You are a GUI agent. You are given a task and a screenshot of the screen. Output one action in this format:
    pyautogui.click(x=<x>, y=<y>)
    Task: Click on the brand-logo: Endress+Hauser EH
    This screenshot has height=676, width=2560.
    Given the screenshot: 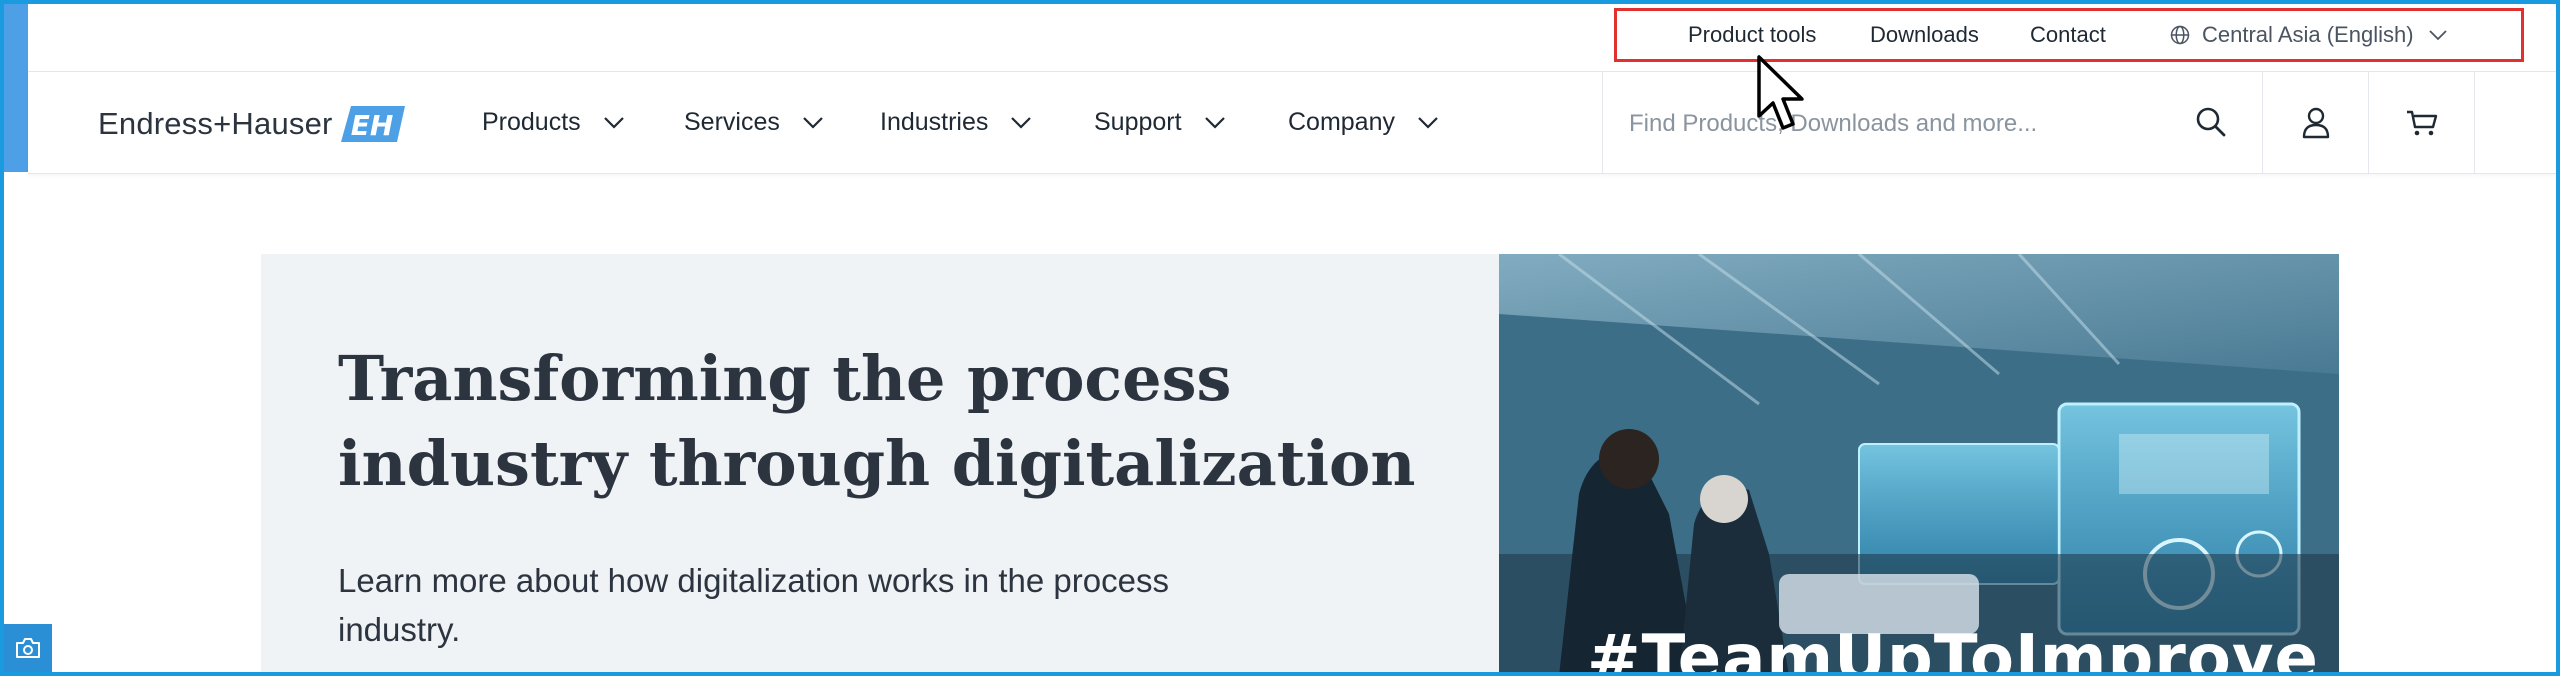 What is the action you would take?
    pyautogui.click(x=251, y=124)
    